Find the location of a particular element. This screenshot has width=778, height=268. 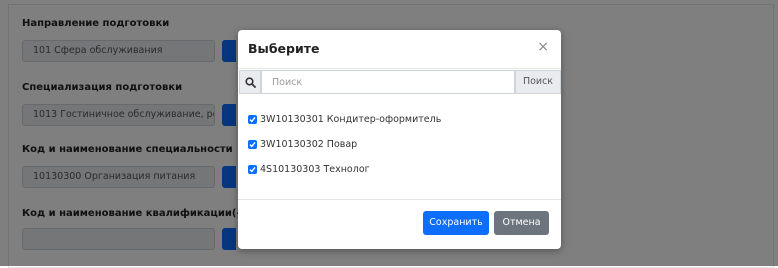

search-button: Поиск is located at coordinates (538, 82).